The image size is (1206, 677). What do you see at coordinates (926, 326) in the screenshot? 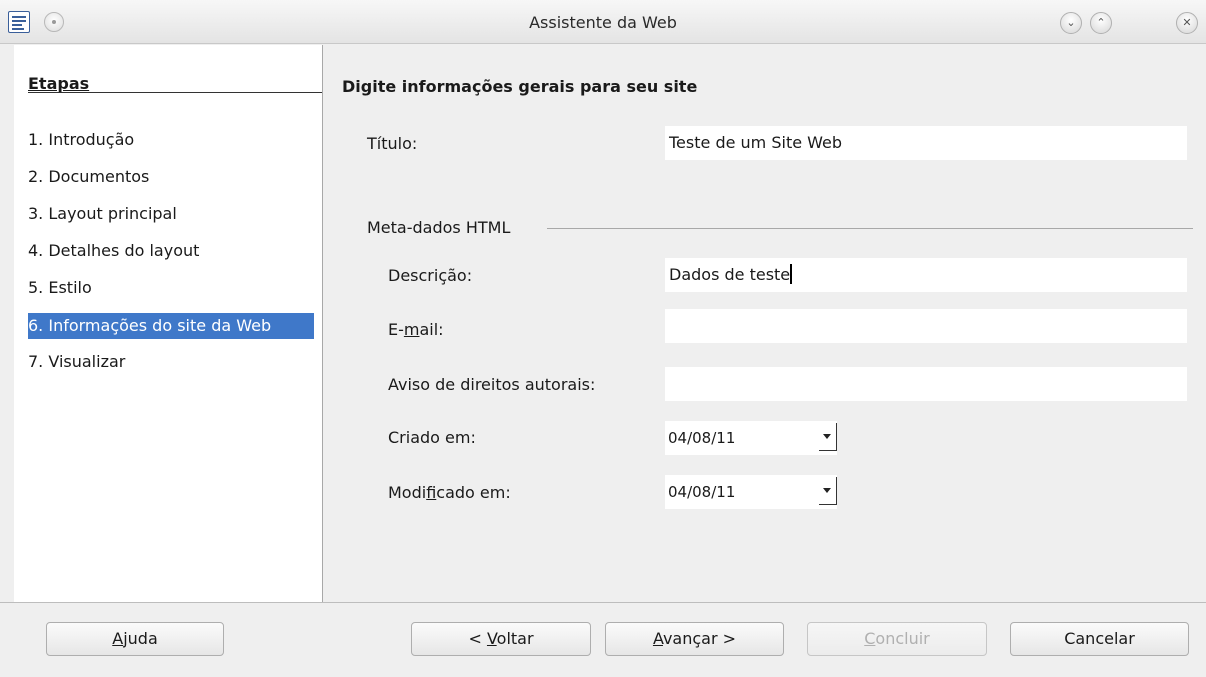
I see `email-input` at bounding box center [926, 326].